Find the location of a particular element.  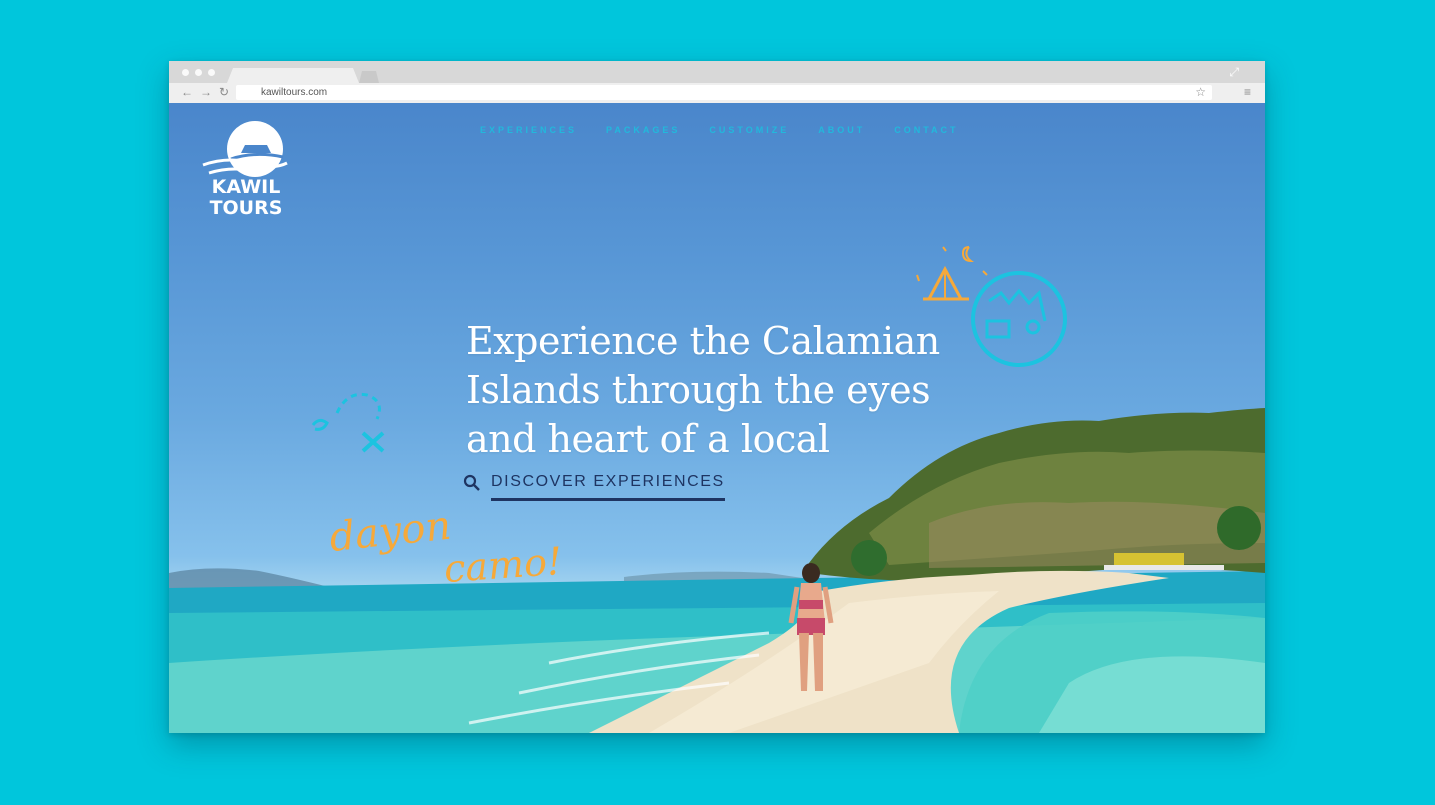

window-controls is located at coordinates (198, 72).